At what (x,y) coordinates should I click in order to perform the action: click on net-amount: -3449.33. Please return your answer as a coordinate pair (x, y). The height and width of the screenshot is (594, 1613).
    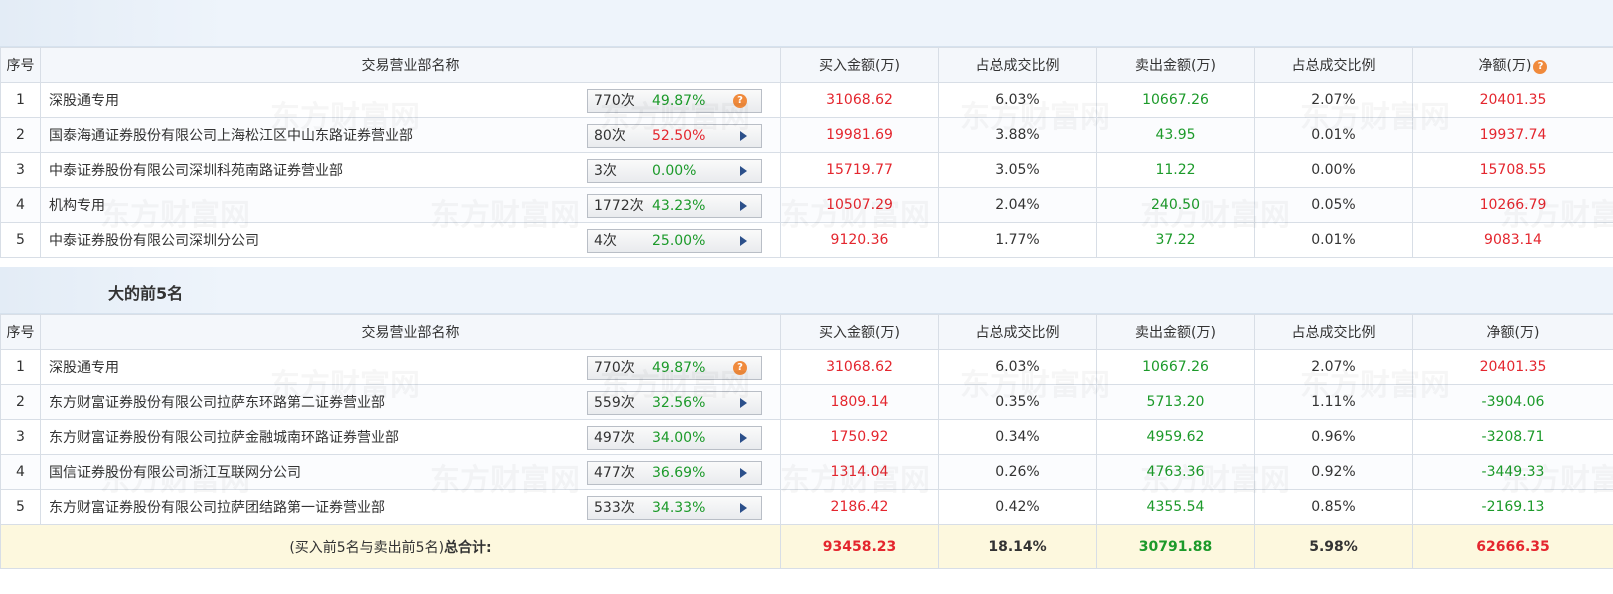
    Looking at the image, I should click on (1512, 472).